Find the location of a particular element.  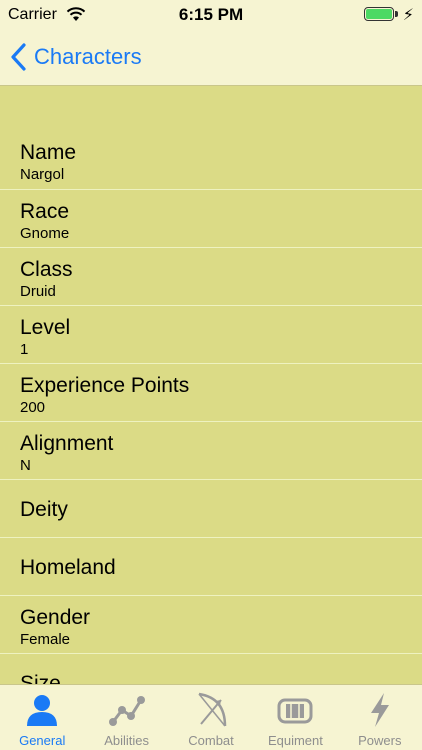

field-row-gender: Gender Female is located at coordinates (211, 624).